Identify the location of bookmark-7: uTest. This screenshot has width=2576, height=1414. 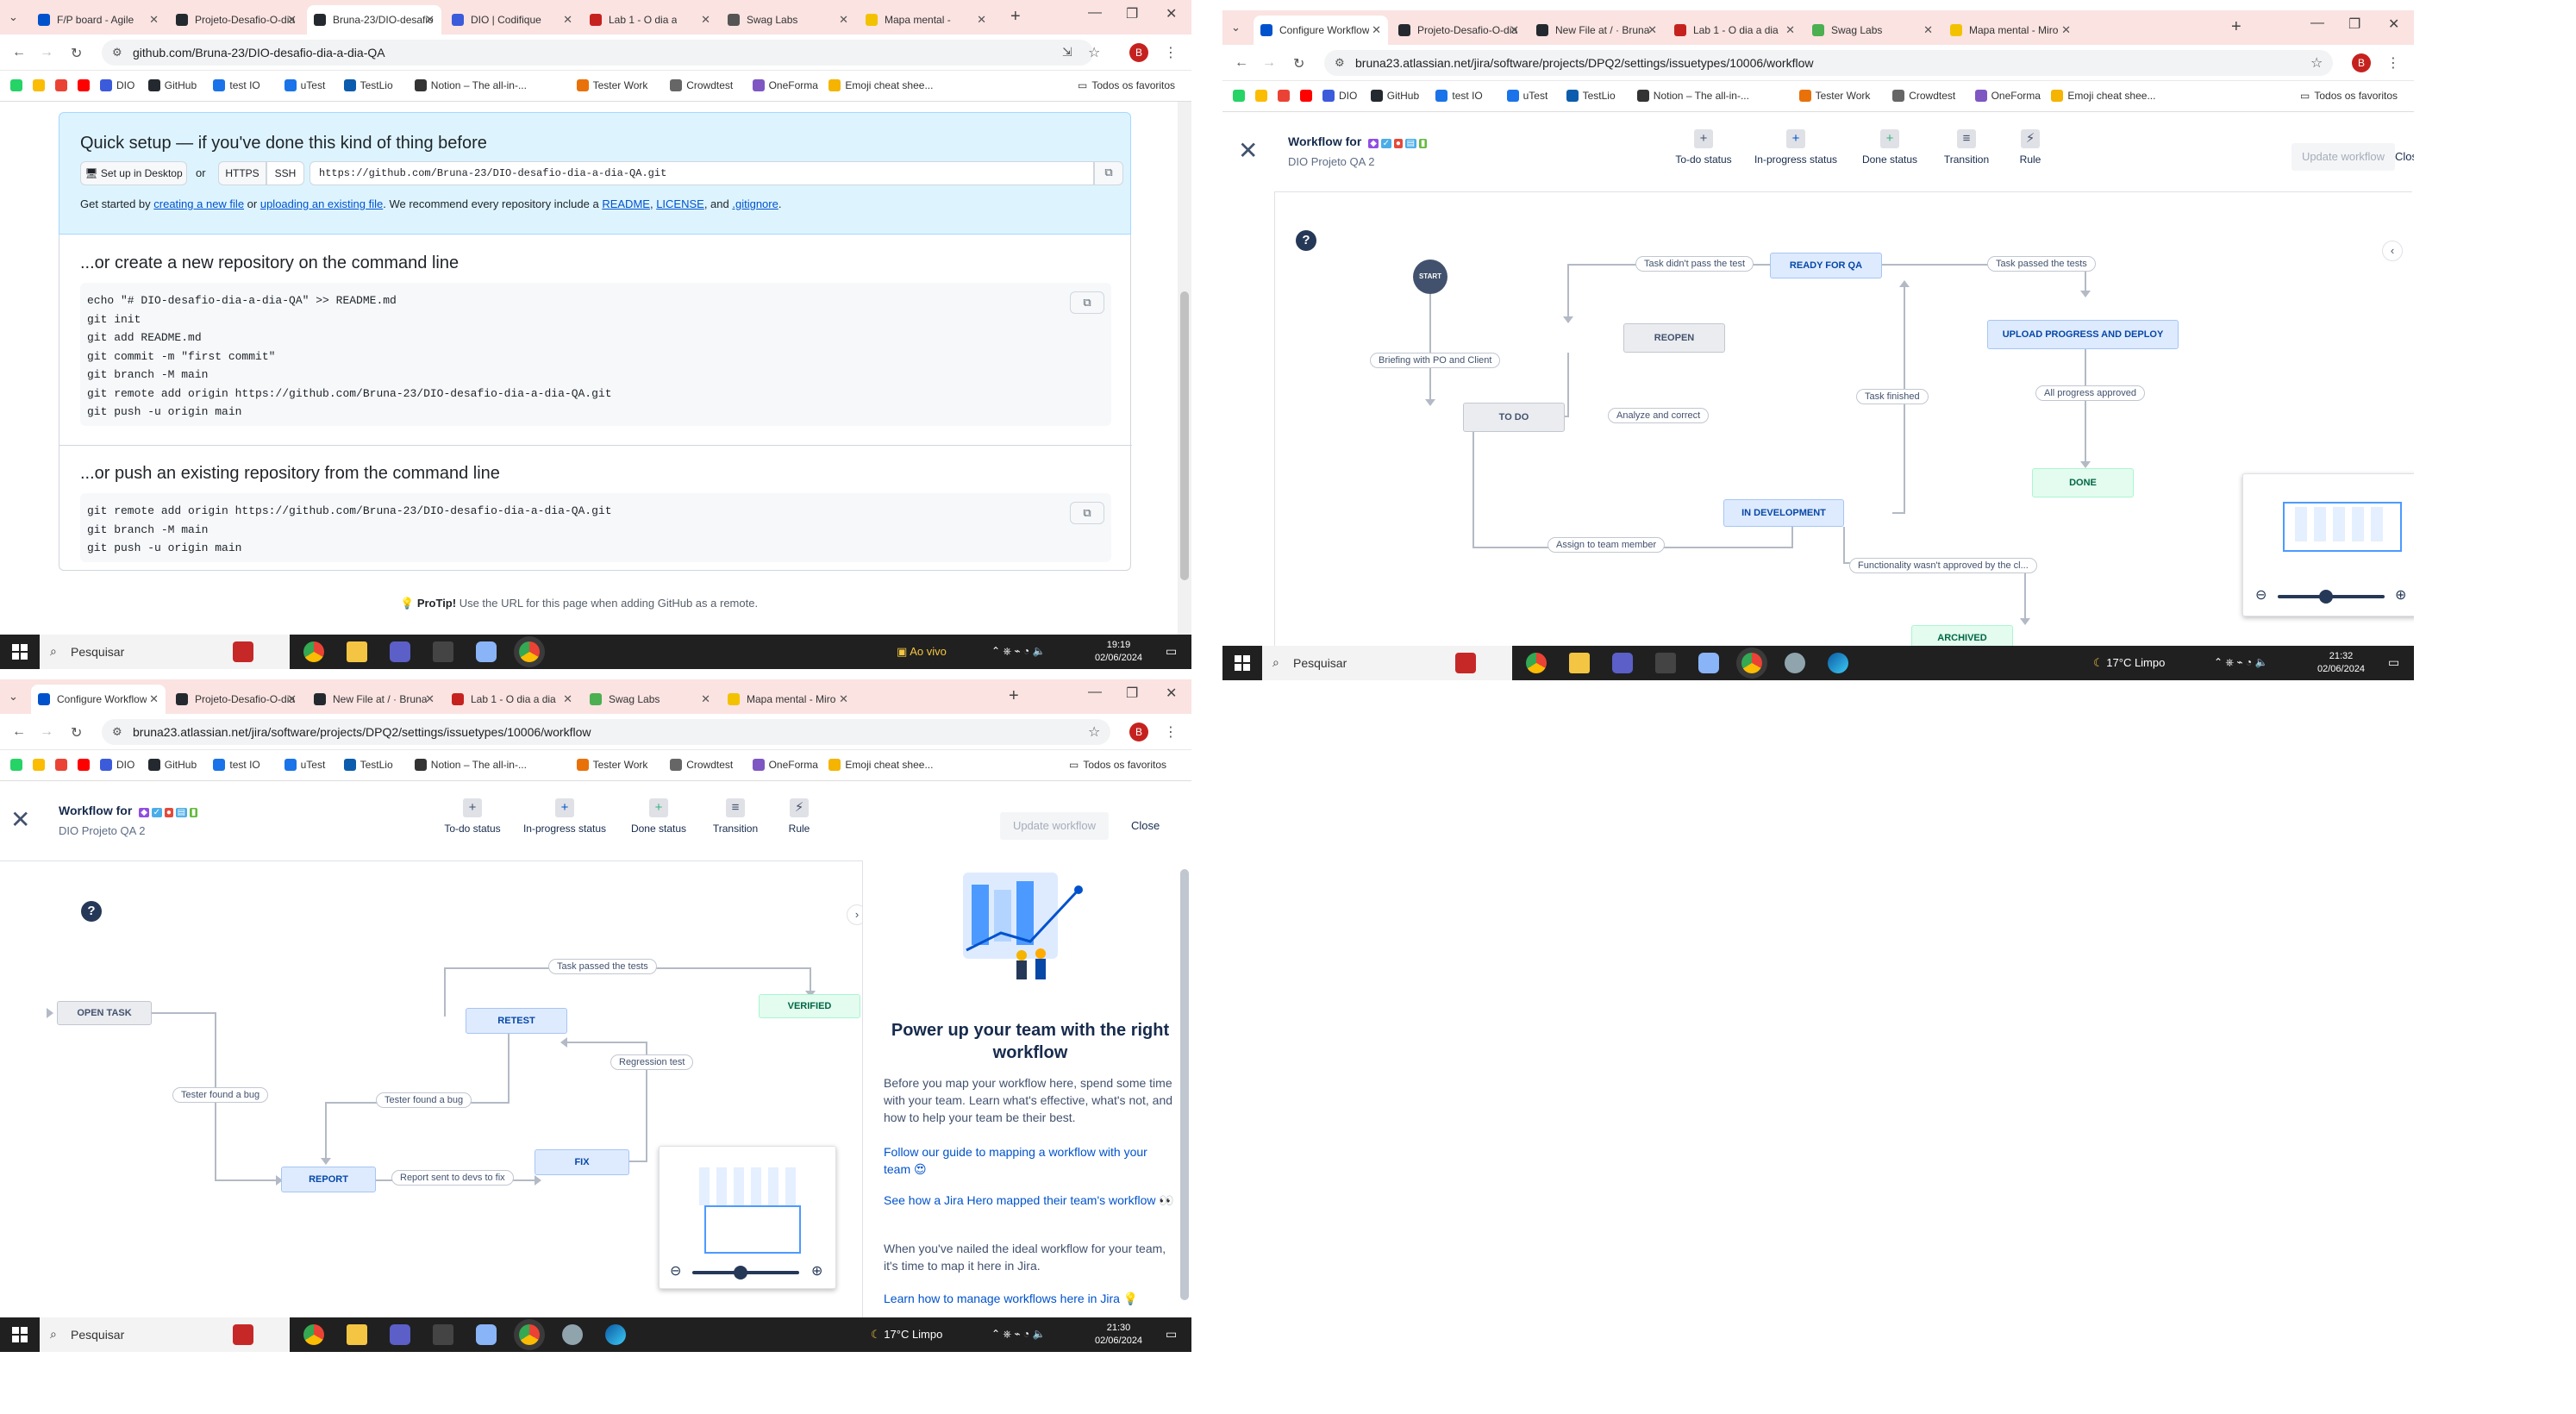
(1526, 96).